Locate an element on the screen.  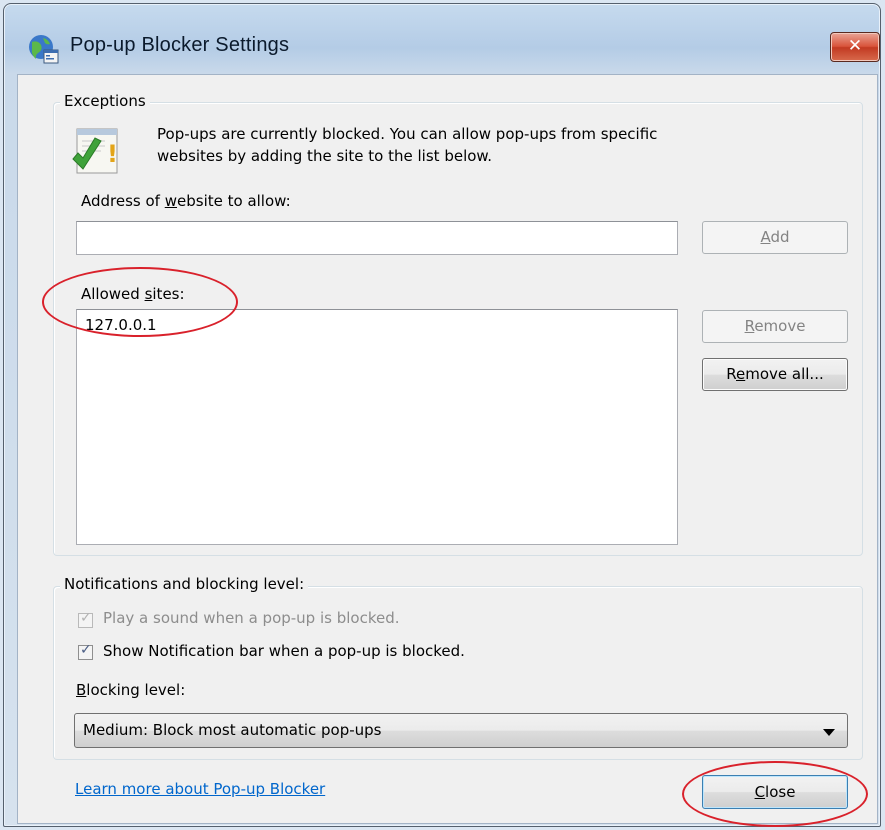
address-label: Address of website to allow: is located at coordinates (186, 201).